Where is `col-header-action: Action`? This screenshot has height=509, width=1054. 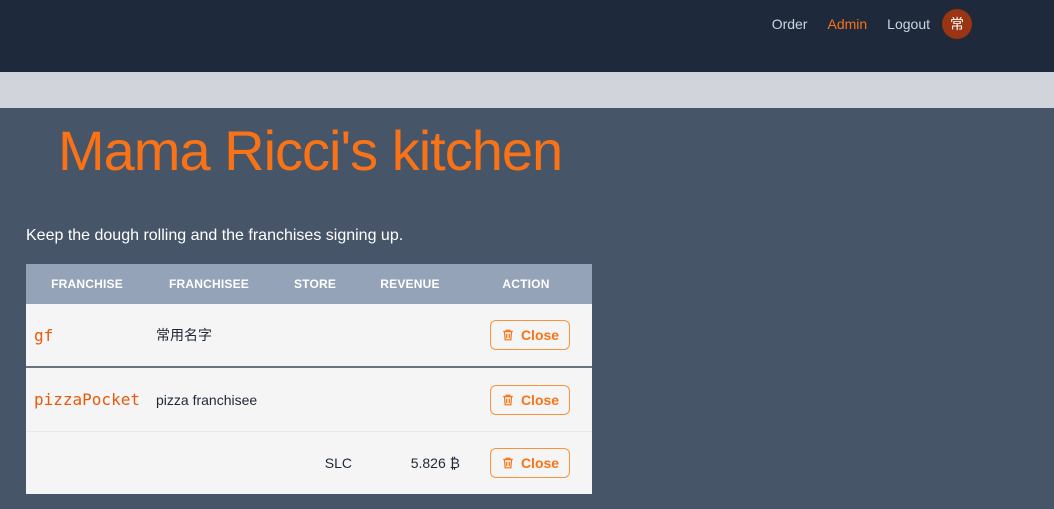 col-header-action: Action is located at coordinates (526, 284).